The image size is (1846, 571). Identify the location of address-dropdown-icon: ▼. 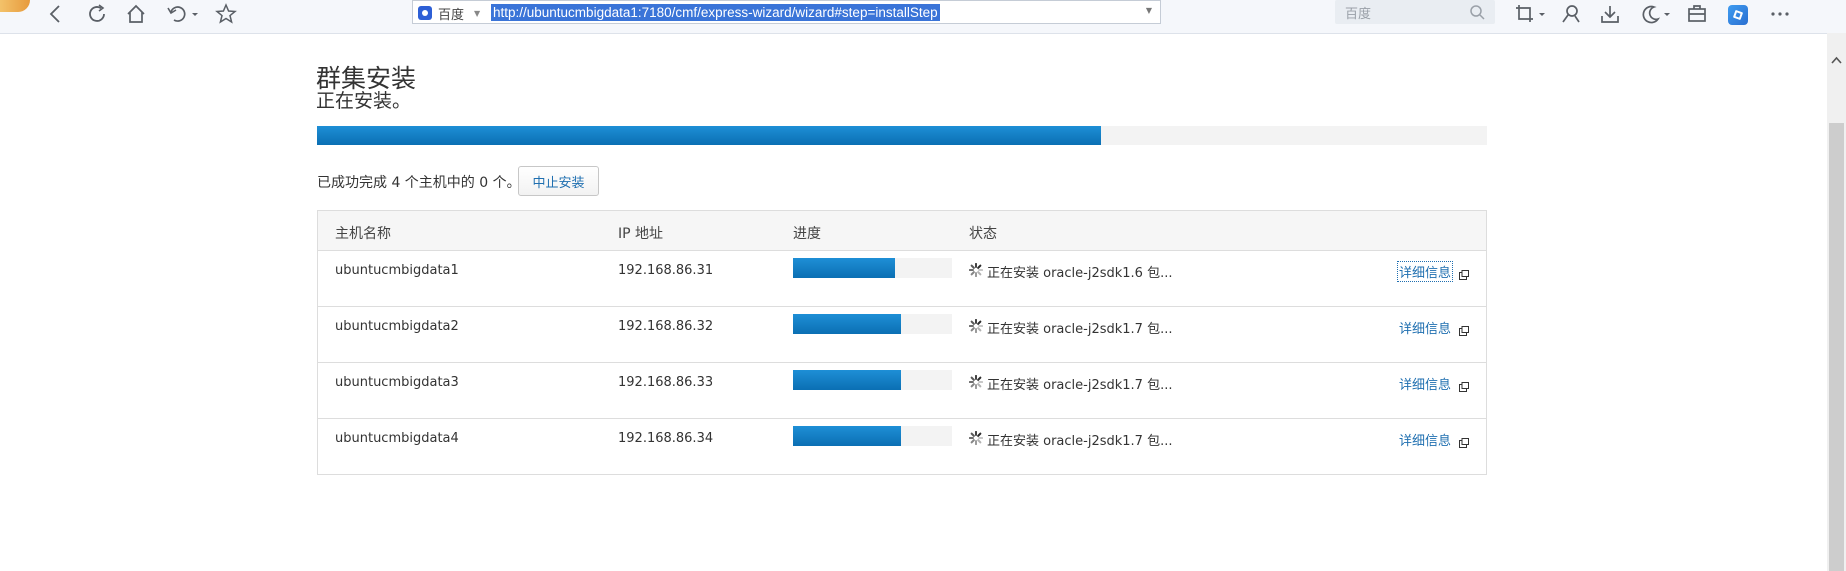
(1149, 10).